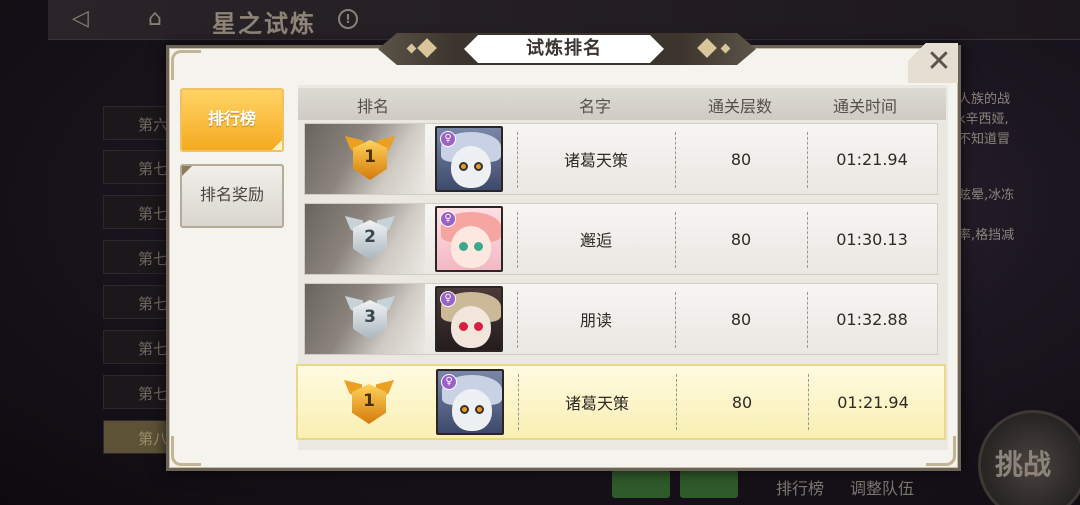 This screenshot has width=1080, height=505. Describe the element at coordinates (621, 239) in the screenshot. I see `table-row: 2 ♀ 邂逅 80 01:30.13` at that location.